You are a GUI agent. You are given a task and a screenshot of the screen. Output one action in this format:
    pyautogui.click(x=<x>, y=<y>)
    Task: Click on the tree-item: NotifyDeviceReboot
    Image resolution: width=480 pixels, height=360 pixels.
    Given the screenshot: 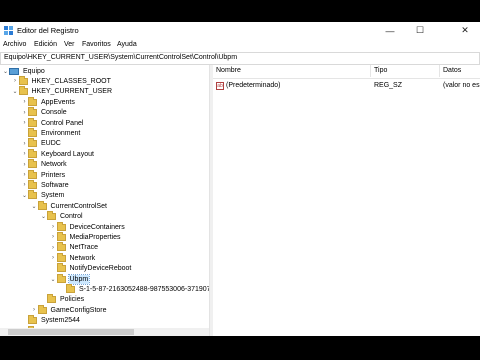 What is the action you would take?
    pyautogui.click(x=91, y=268)
    